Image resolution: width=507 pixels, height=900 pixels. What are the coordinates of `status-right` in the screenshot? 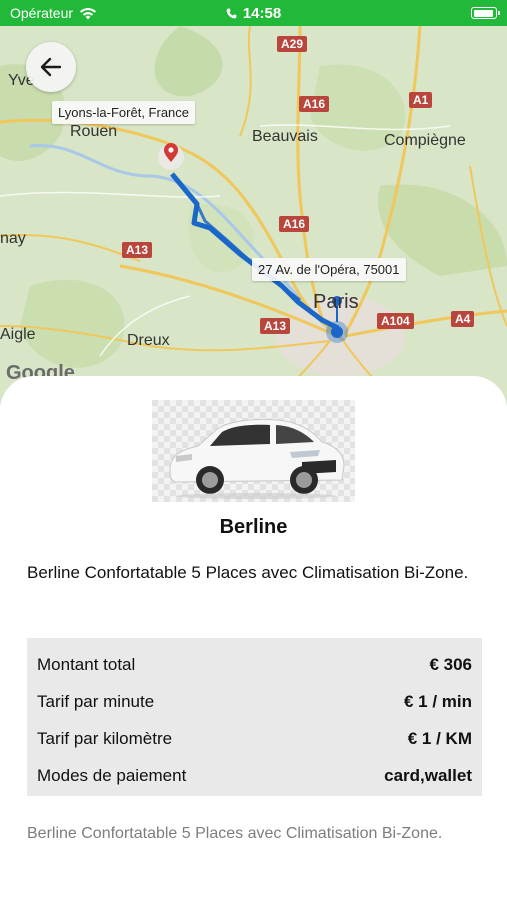 It's located at (413, 13).